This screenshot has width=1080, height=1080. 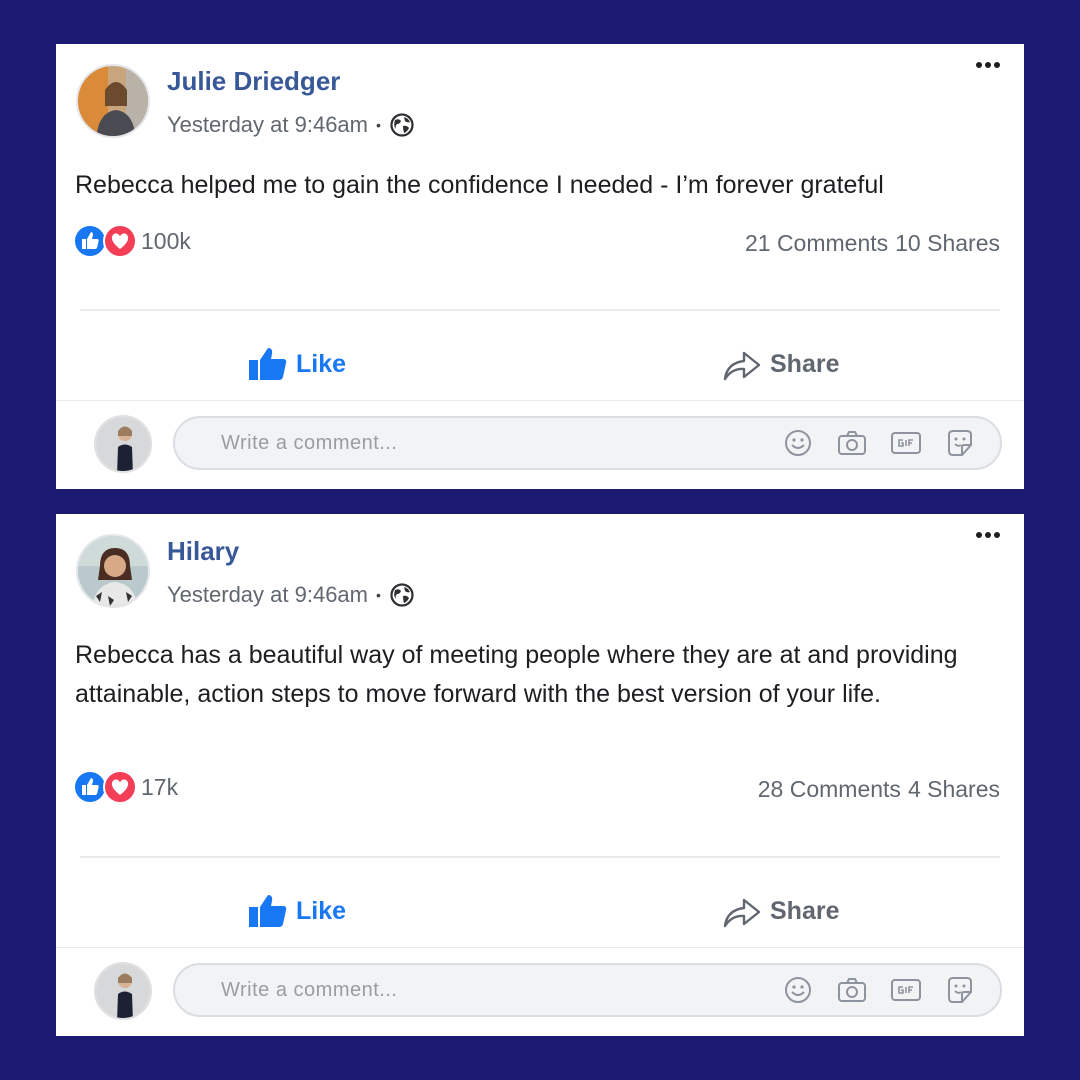 What do you see at coordinates (160, 786) in the screenshot?
I see `reaction-count: 17k` at bounding box center [160, 786].